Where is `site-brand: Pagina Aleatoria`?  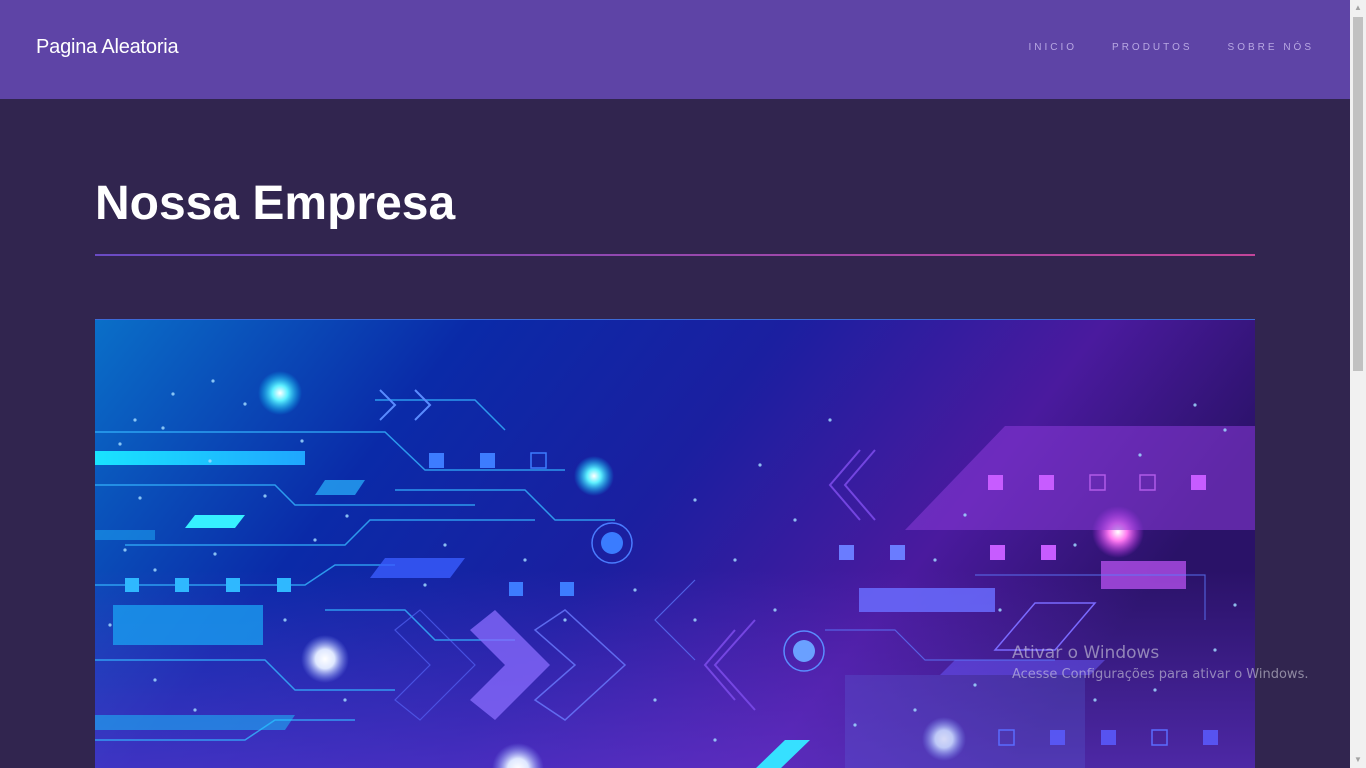 site-brand: Pagina Aleatoria is located at coordinates (107, 47).